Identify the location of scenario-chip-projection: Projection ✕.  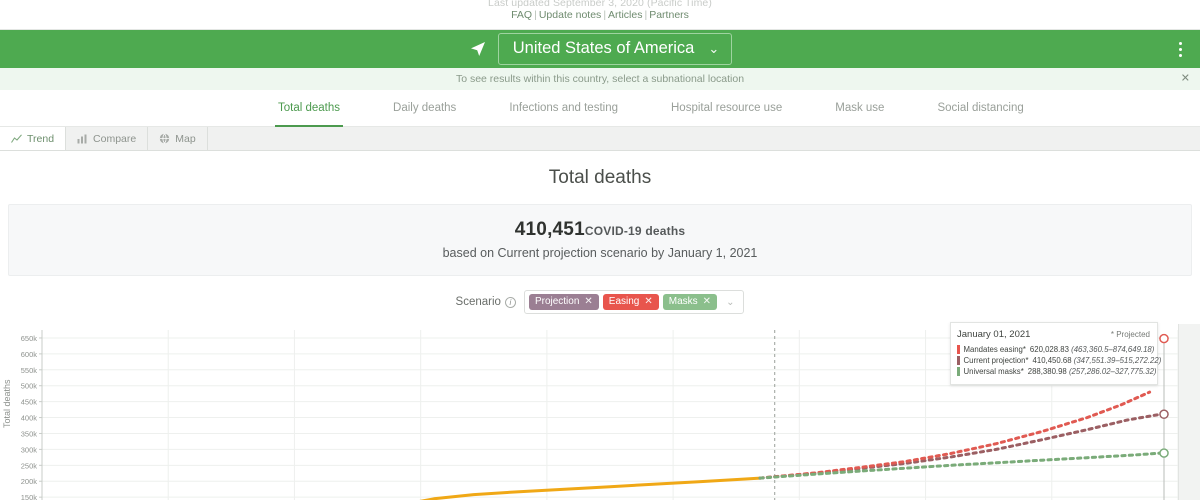
(563, 302).